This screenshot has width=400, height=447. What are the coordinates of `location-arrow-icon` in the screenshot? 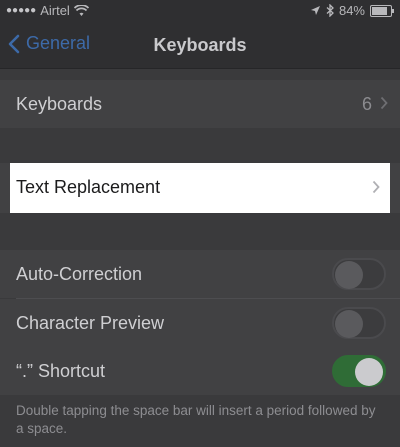 It's located at (315, 10).